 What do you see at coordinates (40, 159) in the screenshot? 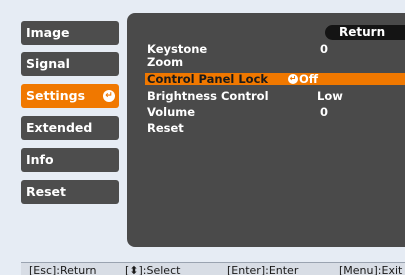
I see `sidebar-item-label: Info` at bounding box center [40, 159].